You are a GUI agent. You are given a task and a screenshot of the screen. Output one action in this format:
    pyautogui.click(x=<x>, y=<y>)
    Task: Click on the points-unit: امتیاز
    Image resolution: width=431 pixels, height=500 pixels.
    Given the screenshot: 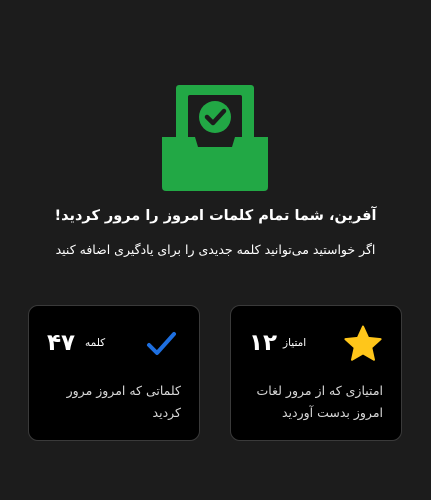 What is the action you would take?
    pyautogui.click(x=295, y=343)
    